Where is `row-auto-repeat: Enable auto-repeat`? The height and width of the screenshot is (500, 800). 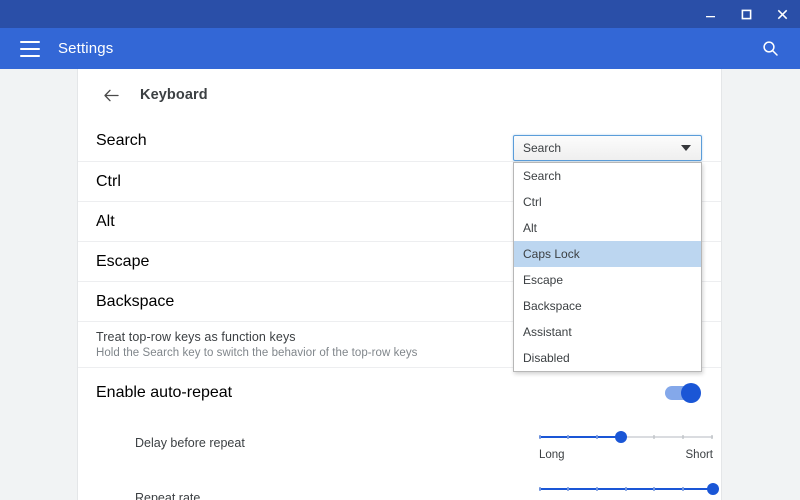
row-auto-repeat: Enable auto-repeat is located at coordinates (399, 392).